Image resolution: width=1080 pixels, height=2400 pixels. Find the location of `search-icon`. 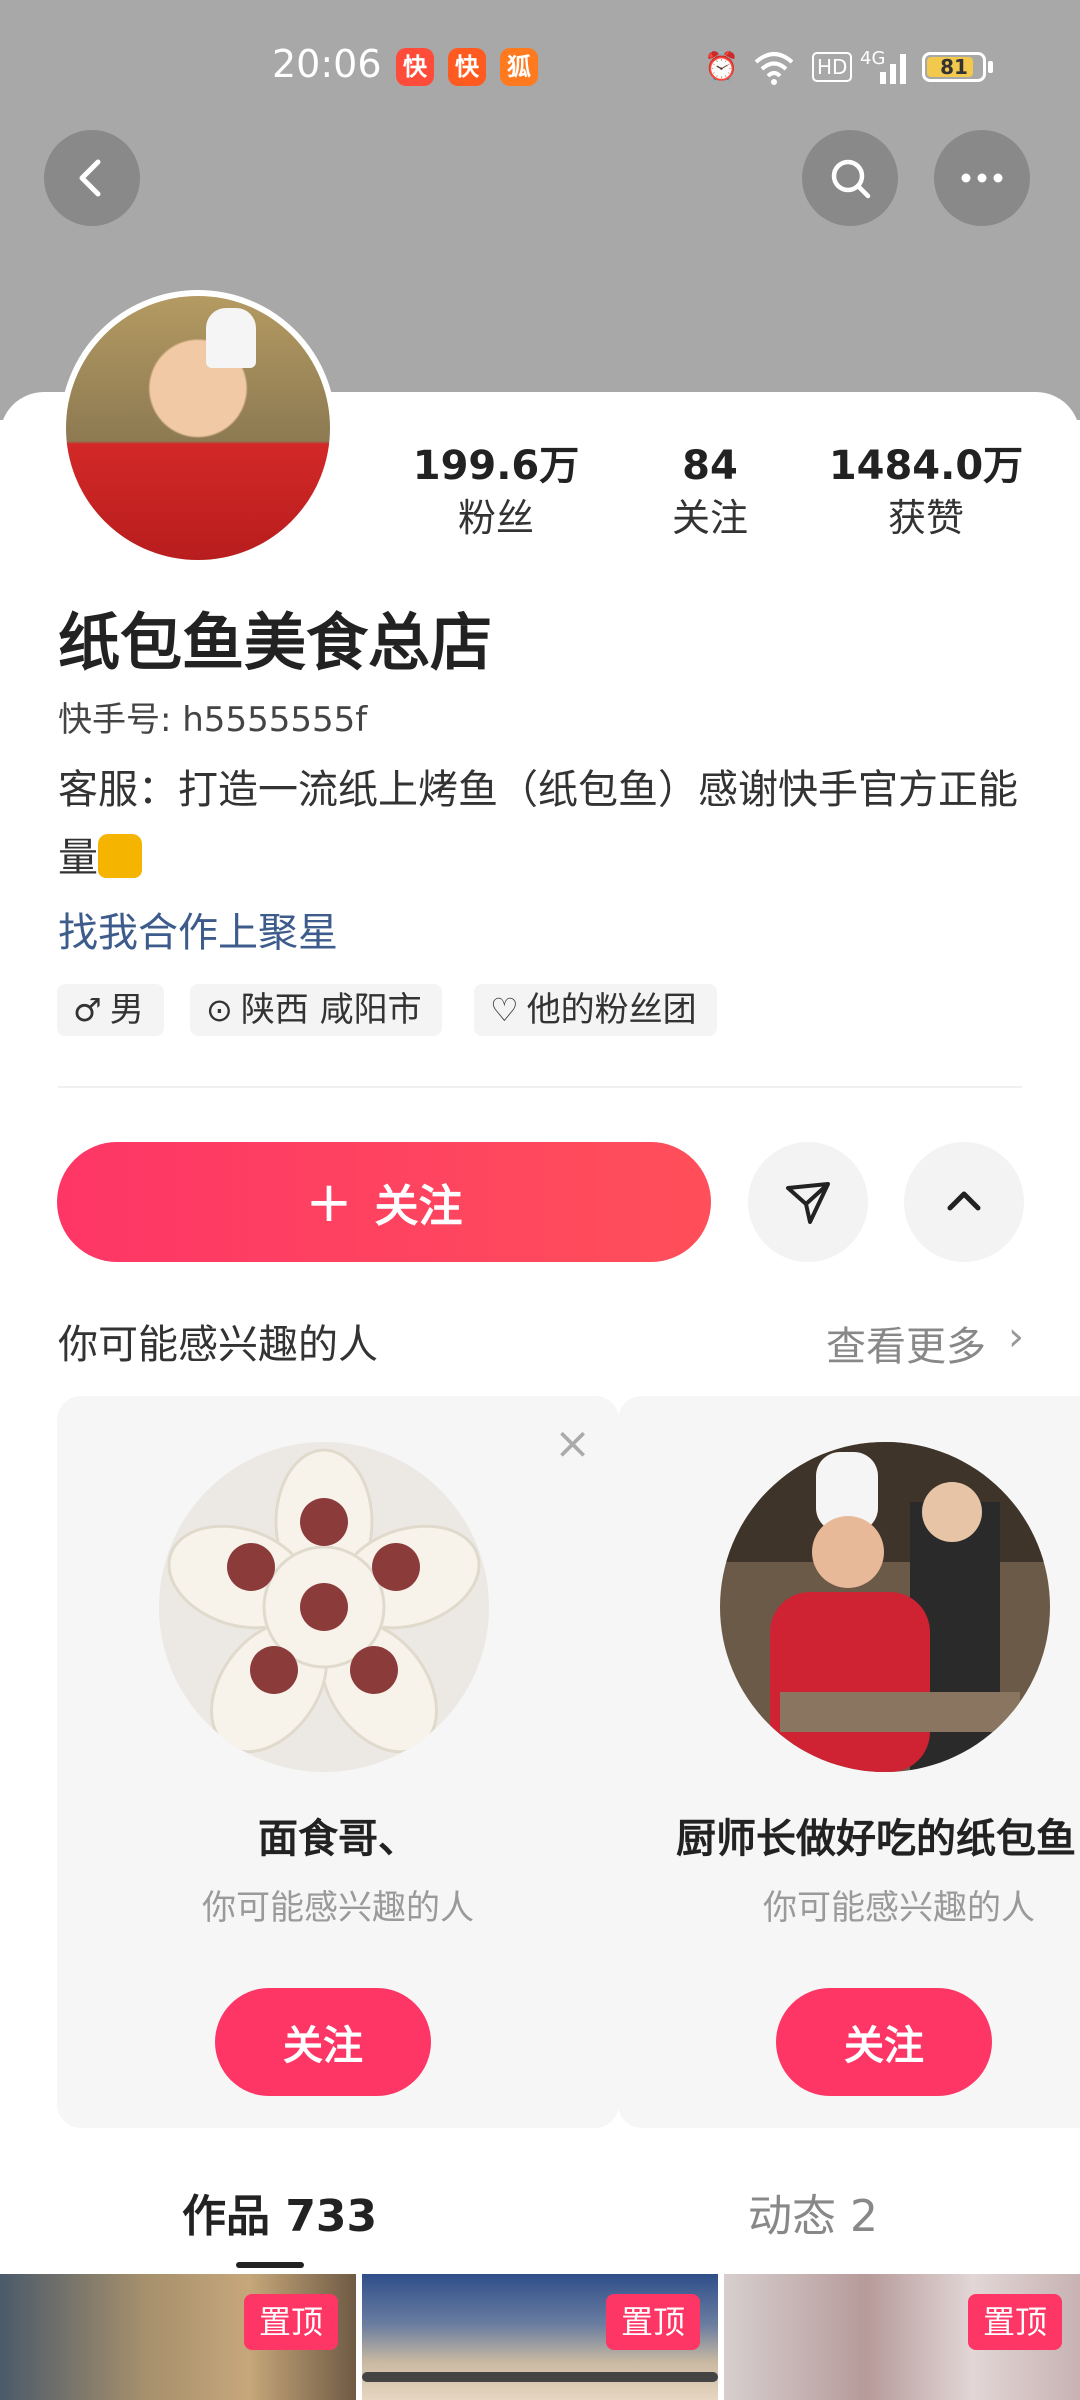

search-icon is located at coordinates (851, 179).